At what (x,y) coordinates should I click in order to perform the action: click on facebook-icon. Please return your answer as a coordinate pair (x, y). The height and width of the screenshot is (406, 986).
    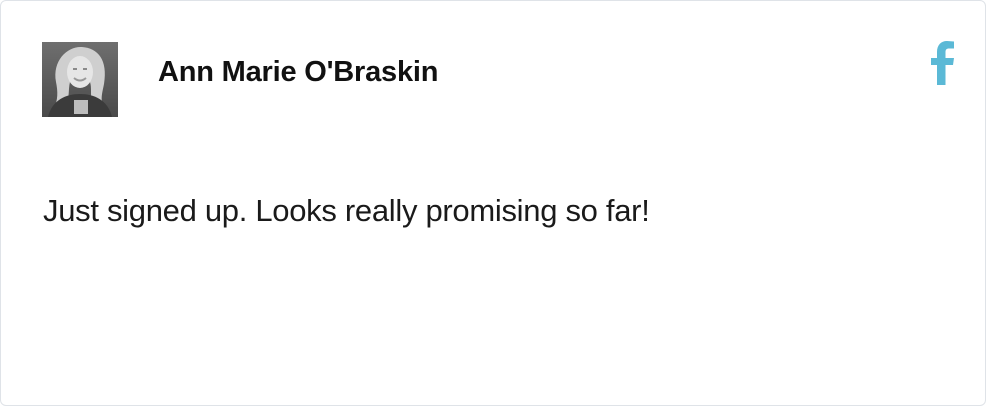
    Looking at the image, I should click on (942, 63).